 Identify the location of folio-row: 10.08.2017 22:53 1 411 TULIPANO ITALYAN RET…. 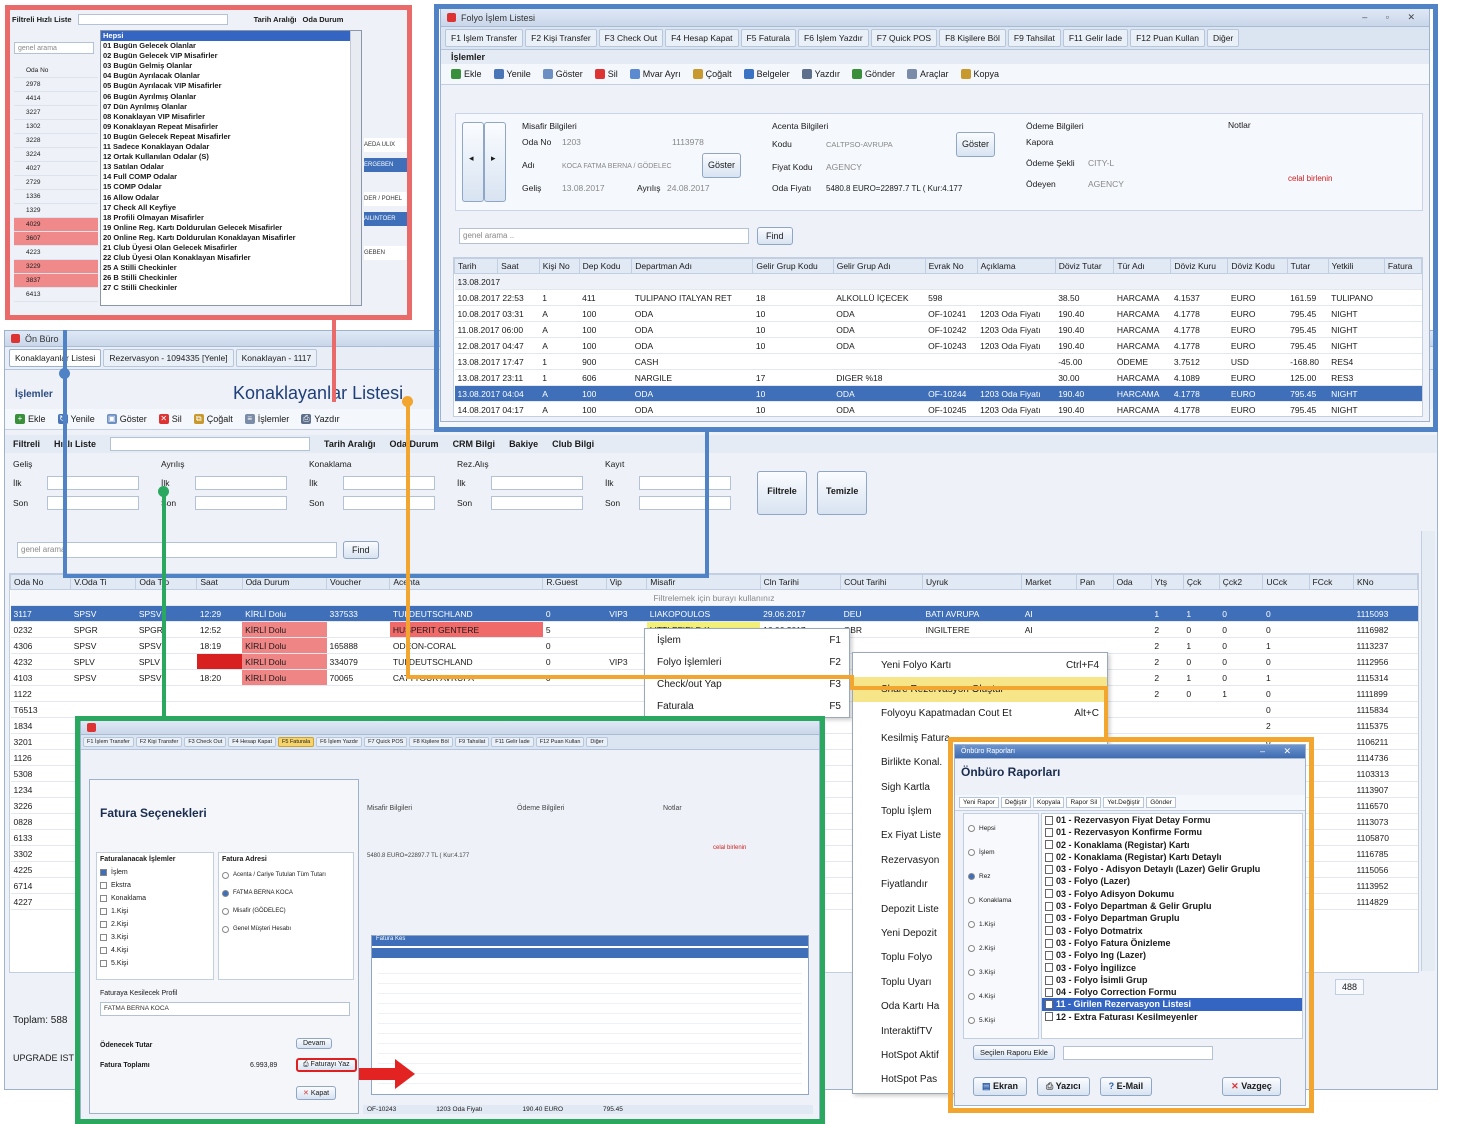
(938, 297).